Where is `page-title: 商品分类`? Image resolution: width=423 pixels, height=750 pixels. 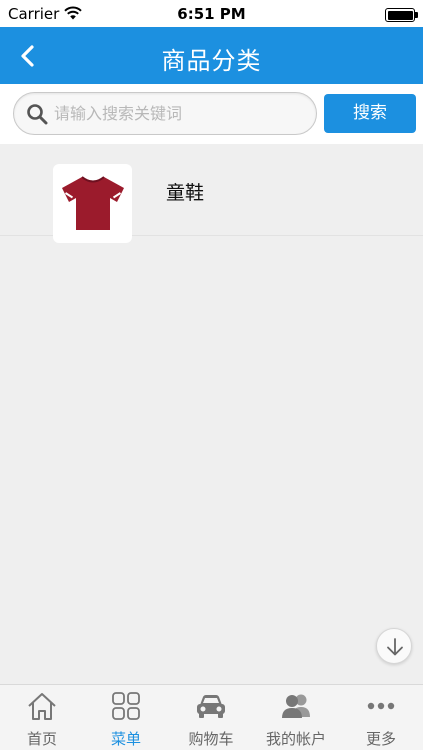 page-title: 商品分类 is located at coordinates (211, 61).